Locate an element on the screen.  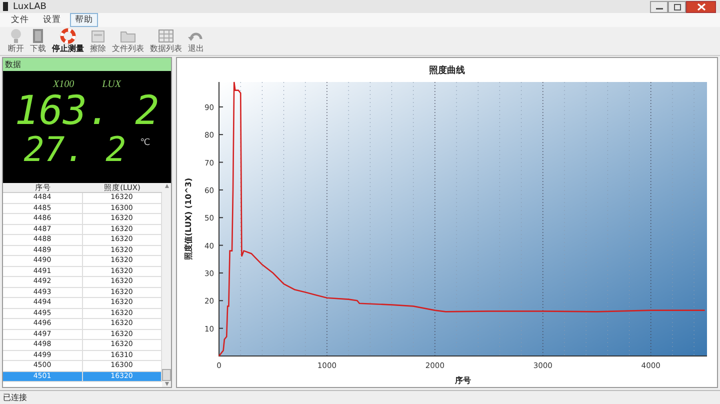
toolbar-button: 断开 is located at coordinates (16, 41).